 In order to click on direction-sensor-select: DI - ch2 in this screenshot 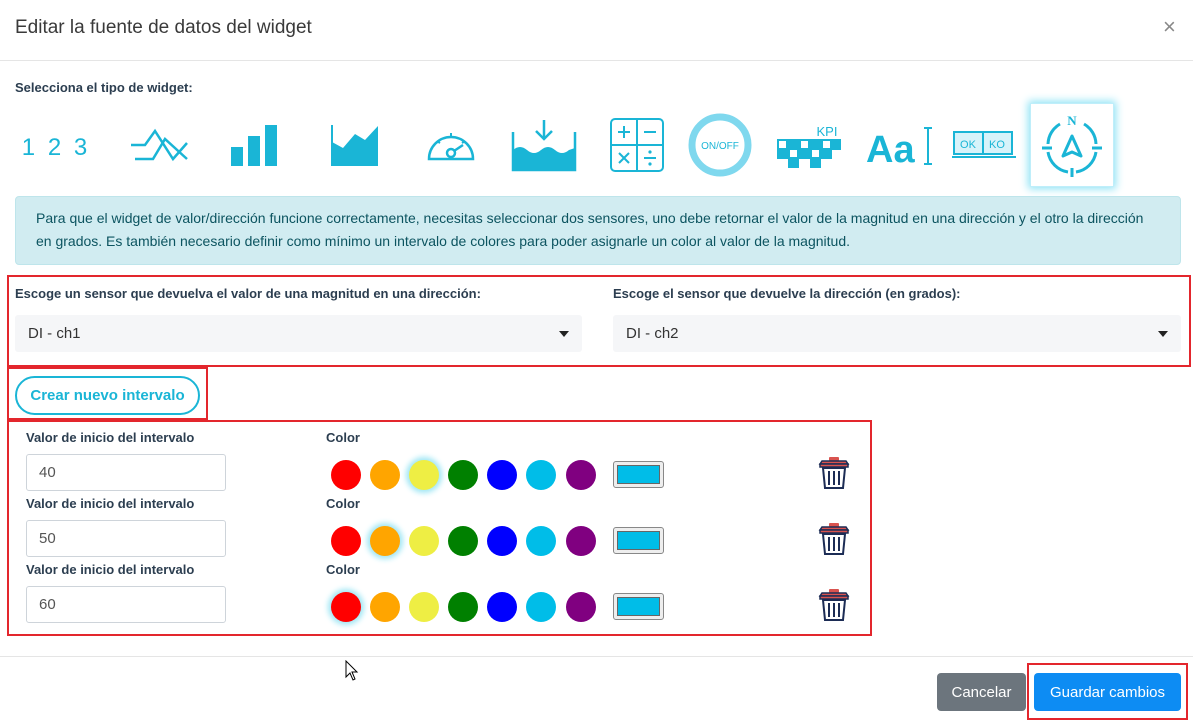, I will do `click(897, 333)`.